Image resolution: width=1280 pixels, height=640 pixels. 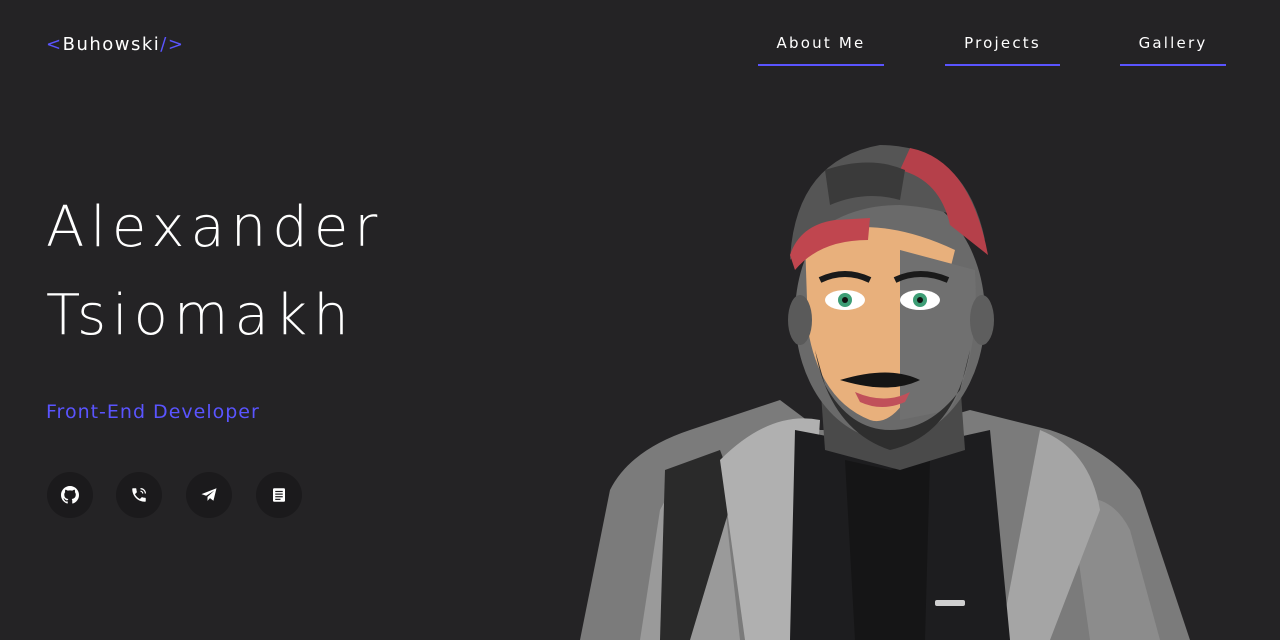 I want to click on logo-close-bracket: />, so click(x=172, y=44).